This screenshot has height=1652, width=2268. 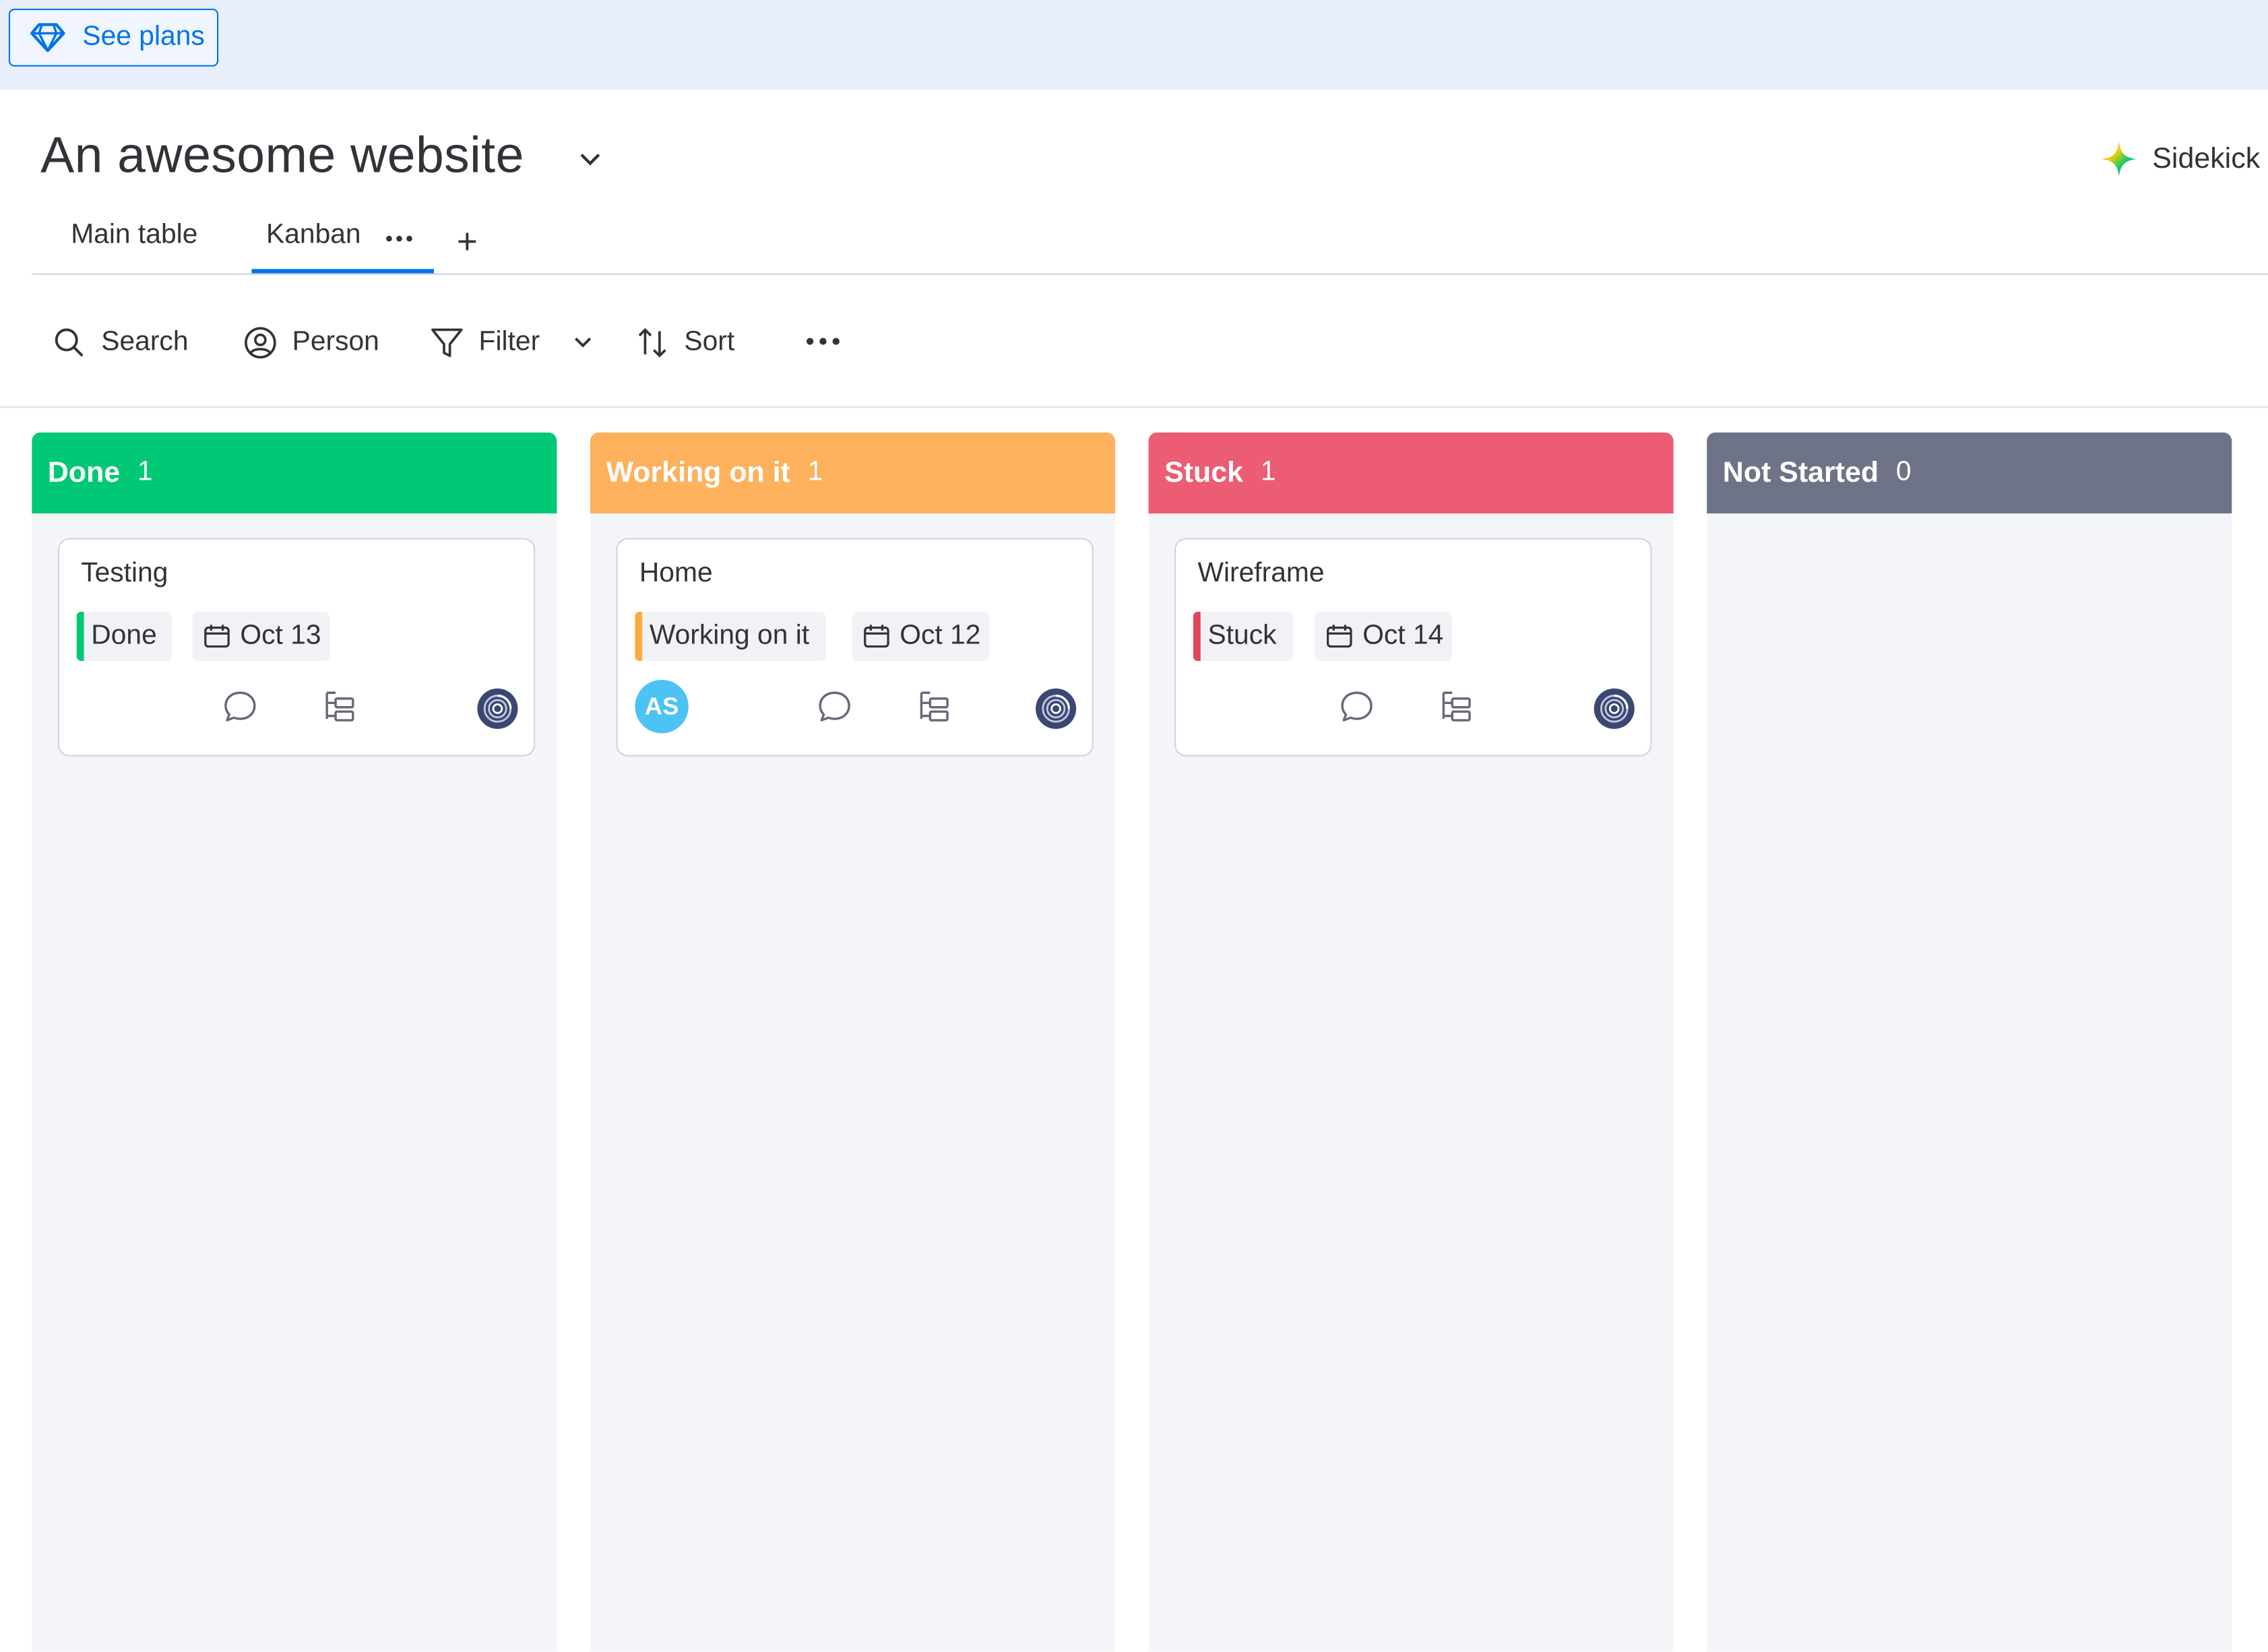 I want to click on kanban-card: Testing Done Oct 13, so click(x=296, y=647).